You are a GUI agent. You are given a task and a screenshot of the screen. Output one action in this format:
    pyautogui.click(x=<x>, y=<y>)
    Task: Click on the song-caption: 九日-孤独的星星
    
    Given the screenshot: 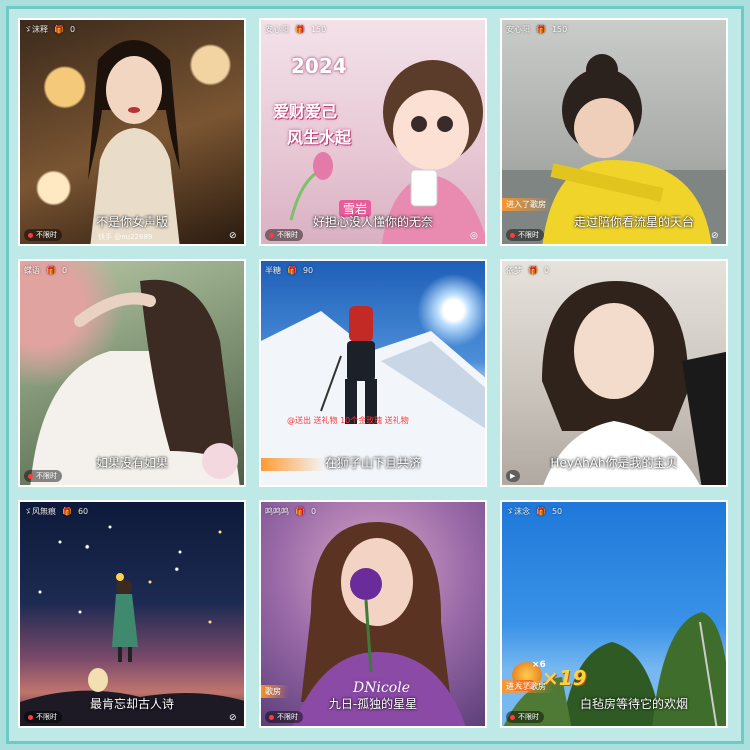 What is the action you would take?
    pyautogui.click(x=373, y=704)
    